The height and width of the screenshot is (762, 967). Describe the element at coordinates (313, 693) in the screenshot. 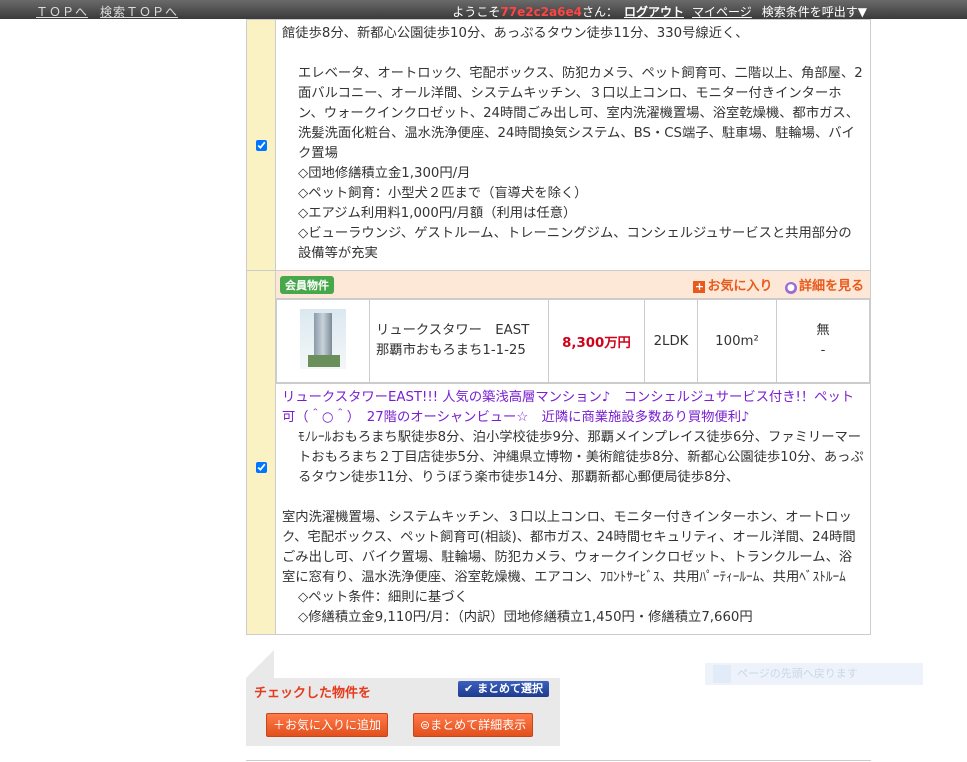

I see `panel-title: チェックした物件を` at that location.